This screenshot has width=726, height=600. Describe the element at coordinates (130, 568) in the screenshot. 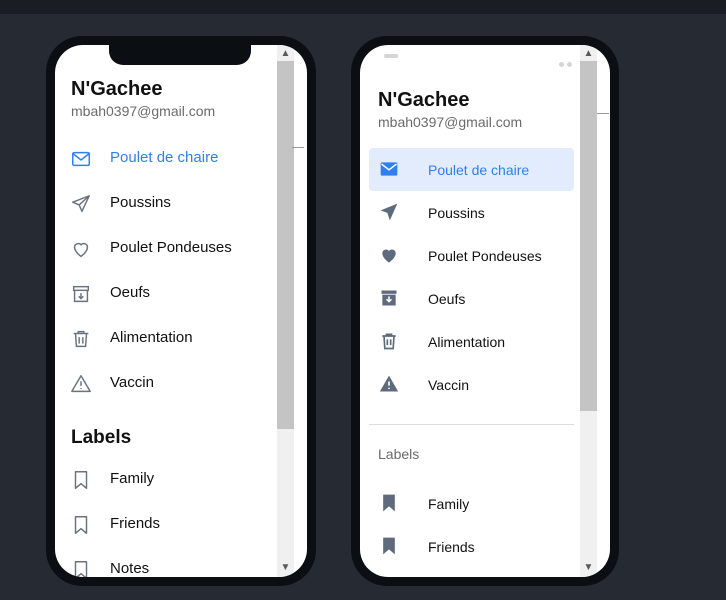

I see `label-item-text: Notes` at that location.